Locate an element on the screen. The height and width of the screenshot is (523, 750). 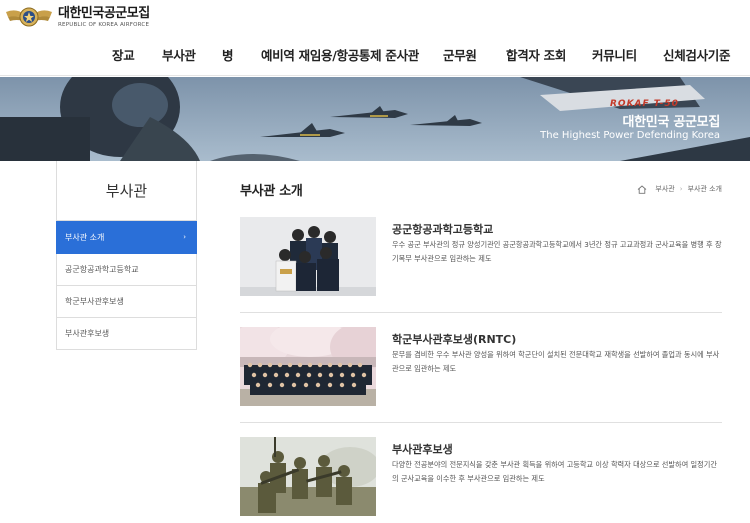
breadcrumb: 부사관 › 부사관 소개 is located at coordinates (679, 189).